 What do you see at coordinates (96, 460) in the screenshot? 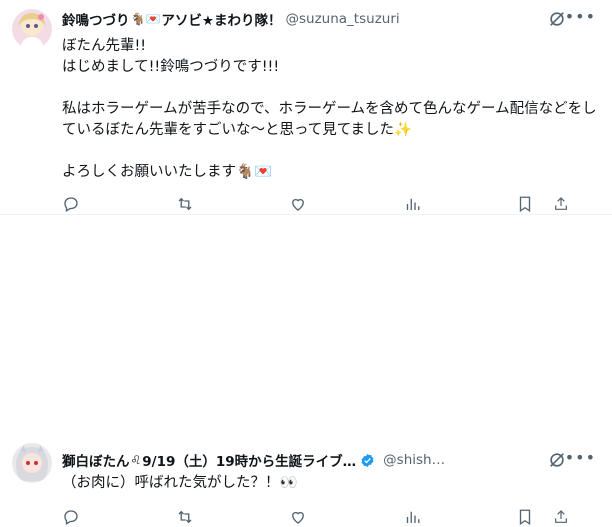
I see `display-name: 獅白ぼたん` at bounding box center [96, 460].